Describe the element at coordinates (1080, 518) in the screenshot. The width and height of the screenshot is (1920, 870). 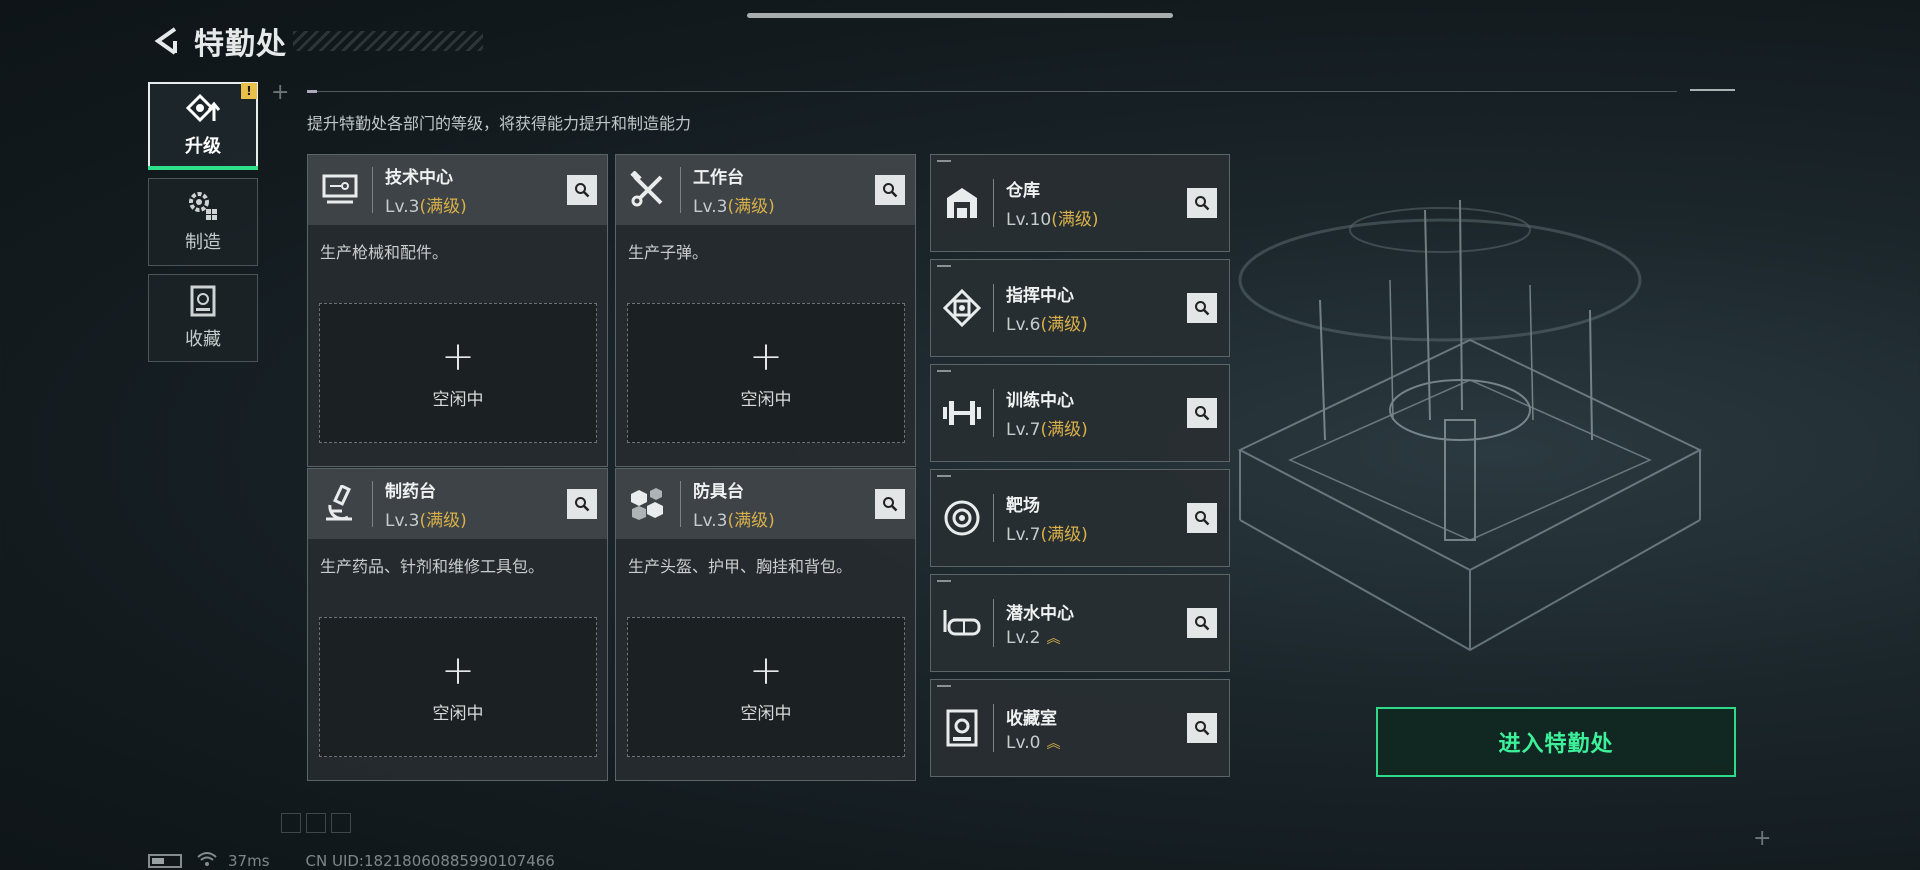
I see `facility-shooting-range: 靶场 Lv.7(满级)` at that location.